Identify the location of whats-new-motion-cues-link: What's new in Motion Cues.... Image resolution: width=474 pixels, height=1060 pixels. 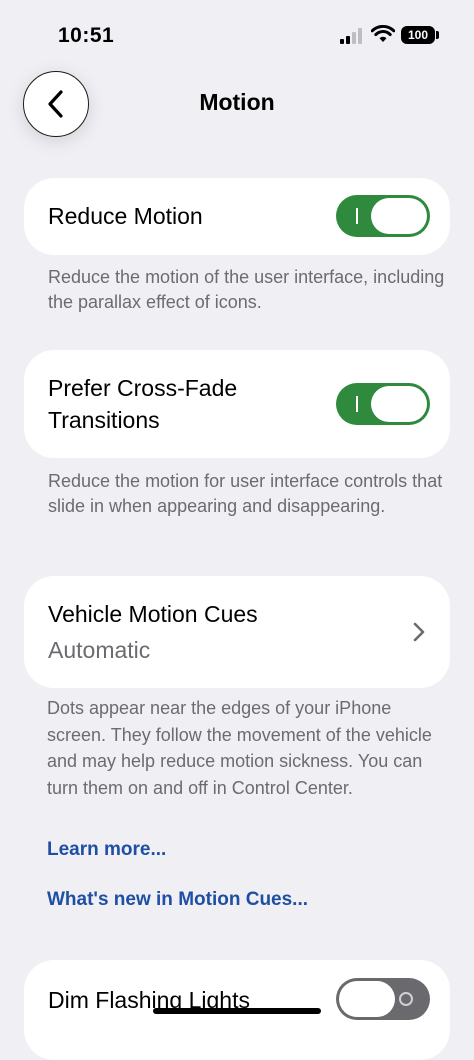
(177, 900).